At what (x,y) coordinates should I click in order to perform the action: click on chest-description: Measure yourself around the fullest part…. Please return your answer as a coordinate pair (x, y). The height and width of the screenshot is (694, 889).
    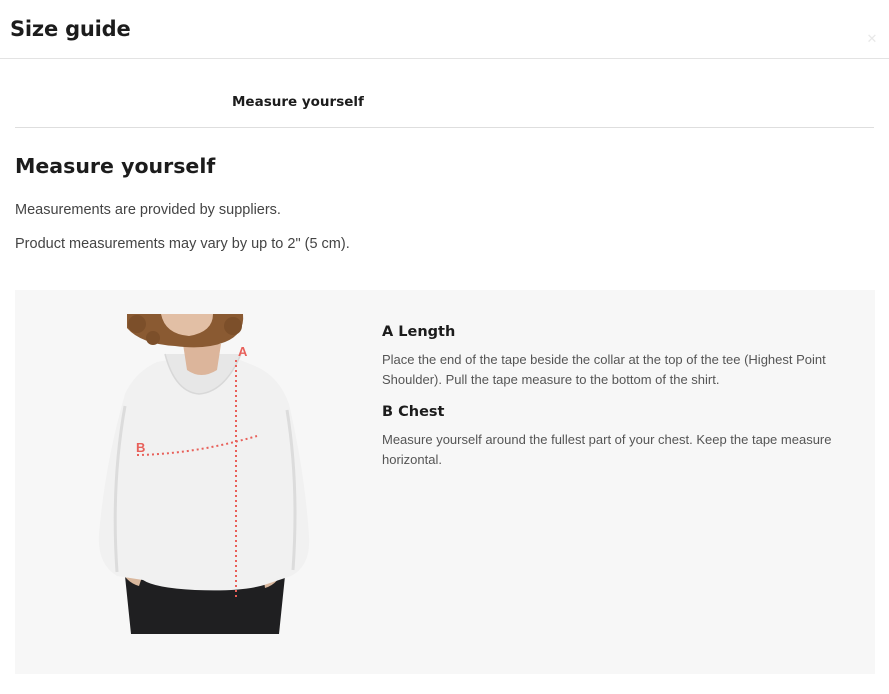
    Looking at the image, I should click on (607, 449).